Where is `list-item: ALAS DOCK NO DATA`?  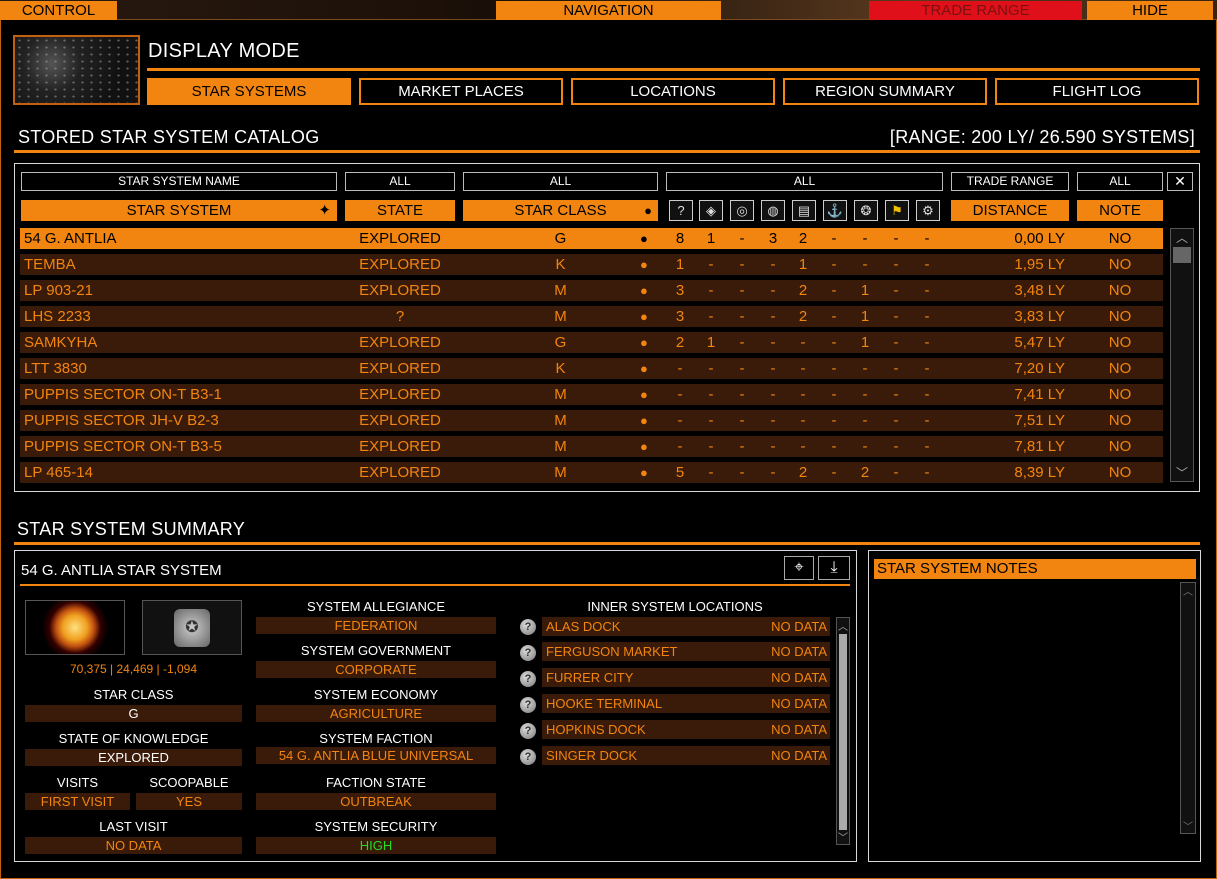 list-item: ALAS DOCK NO DATA is located at coordinates (686, 626).